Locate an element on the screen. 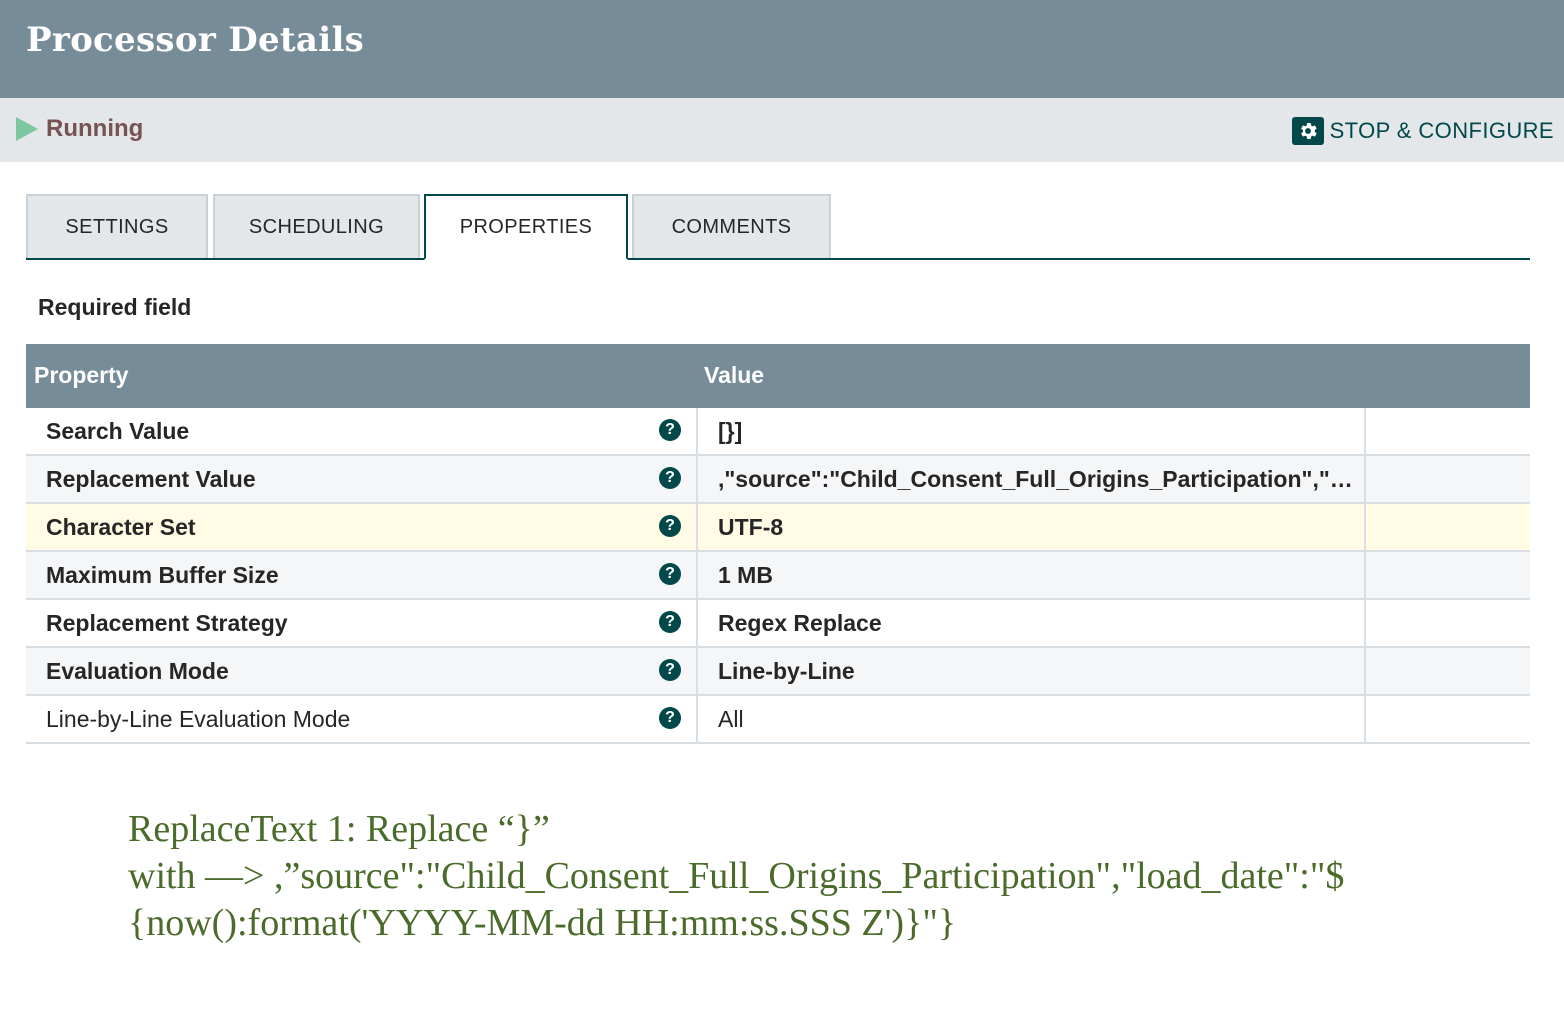  table-header: Property Value is located at coordinates (778, 376).